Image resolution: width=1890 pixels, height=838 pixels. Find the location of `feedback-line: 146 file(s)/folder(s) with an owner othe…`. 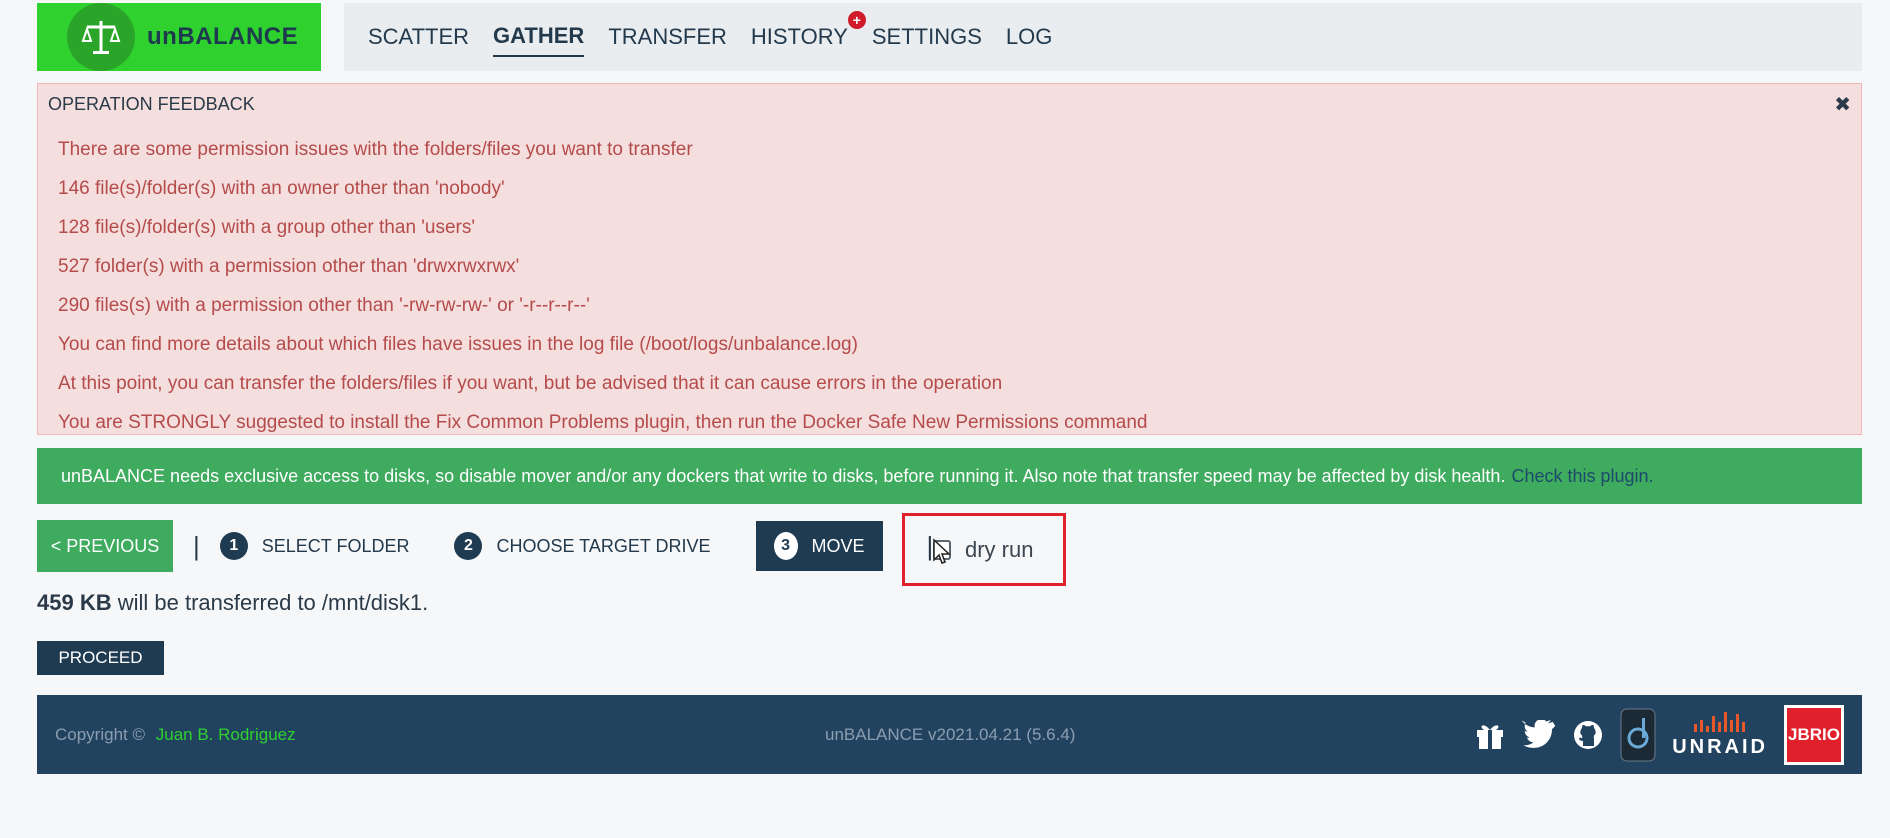

feedback-line: 146 file(s)/folder(s) with an owner othe… is located at coordinates (281, 188).